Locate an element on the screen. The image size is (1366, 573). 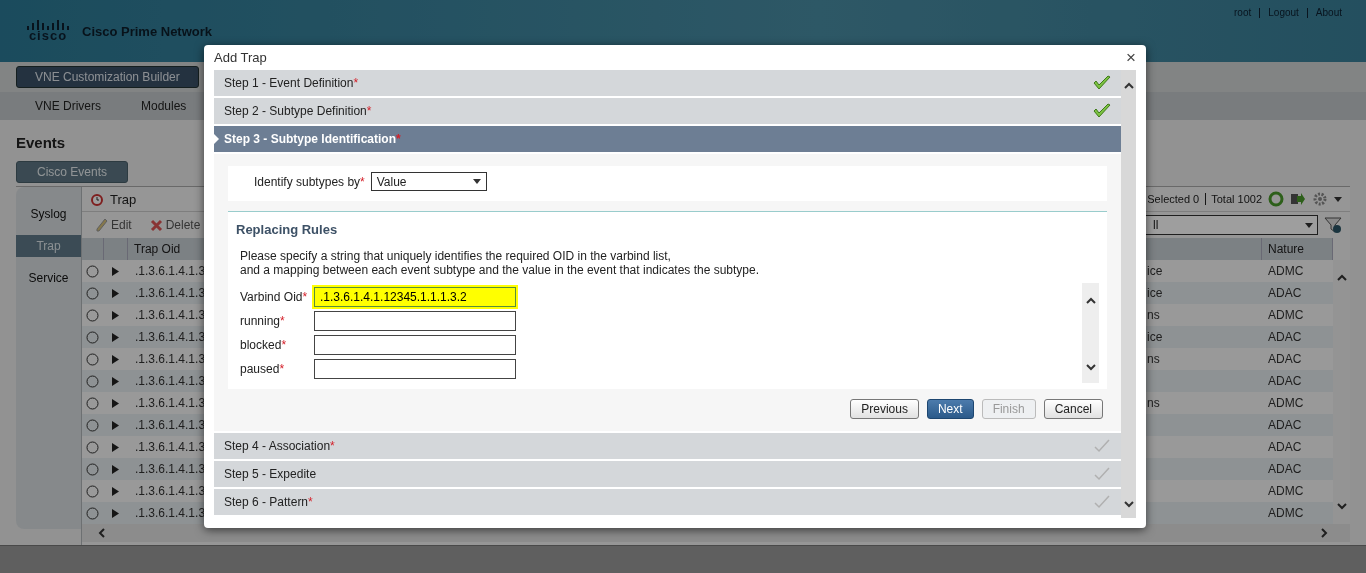
step-header: Step 5 - Expedite is located at coordinates (667, 474).